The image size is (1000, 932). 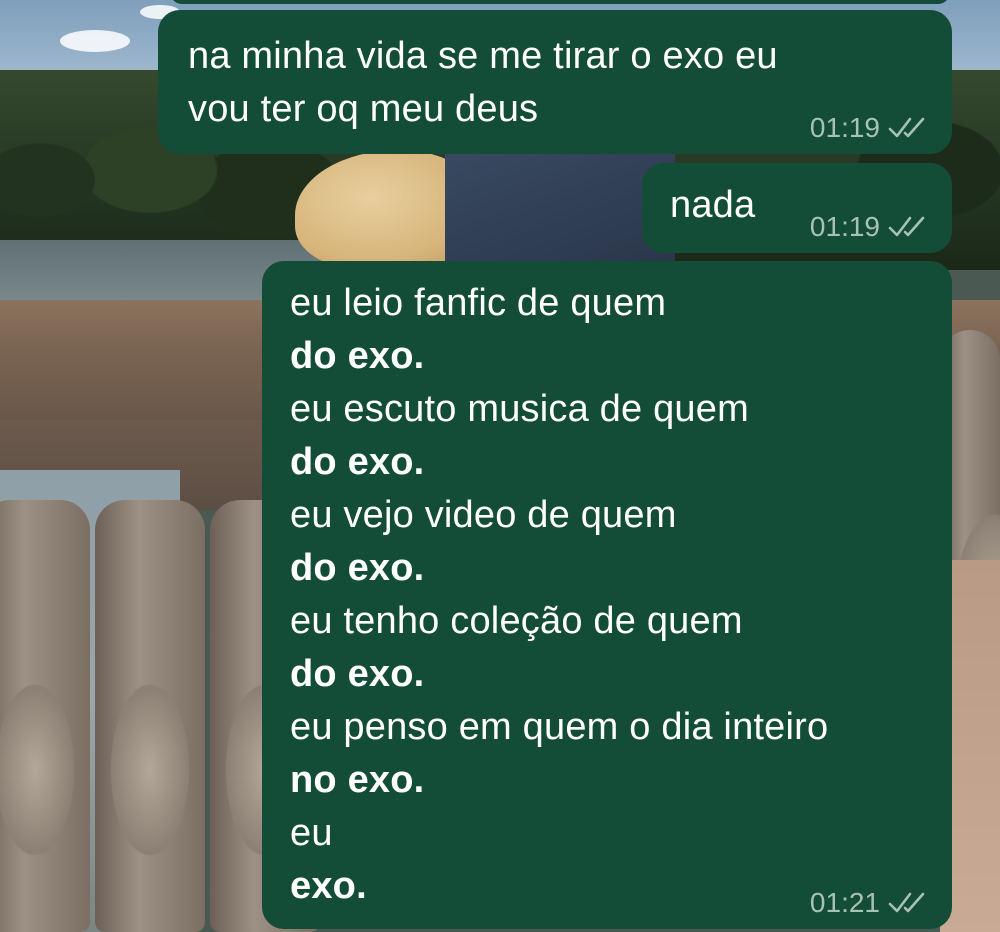 What do you see at coordinates (483, 56) in the screenshot?
I see `message-line: na minha vida se me tirar o exo eu` at bounding box center [483, 56].